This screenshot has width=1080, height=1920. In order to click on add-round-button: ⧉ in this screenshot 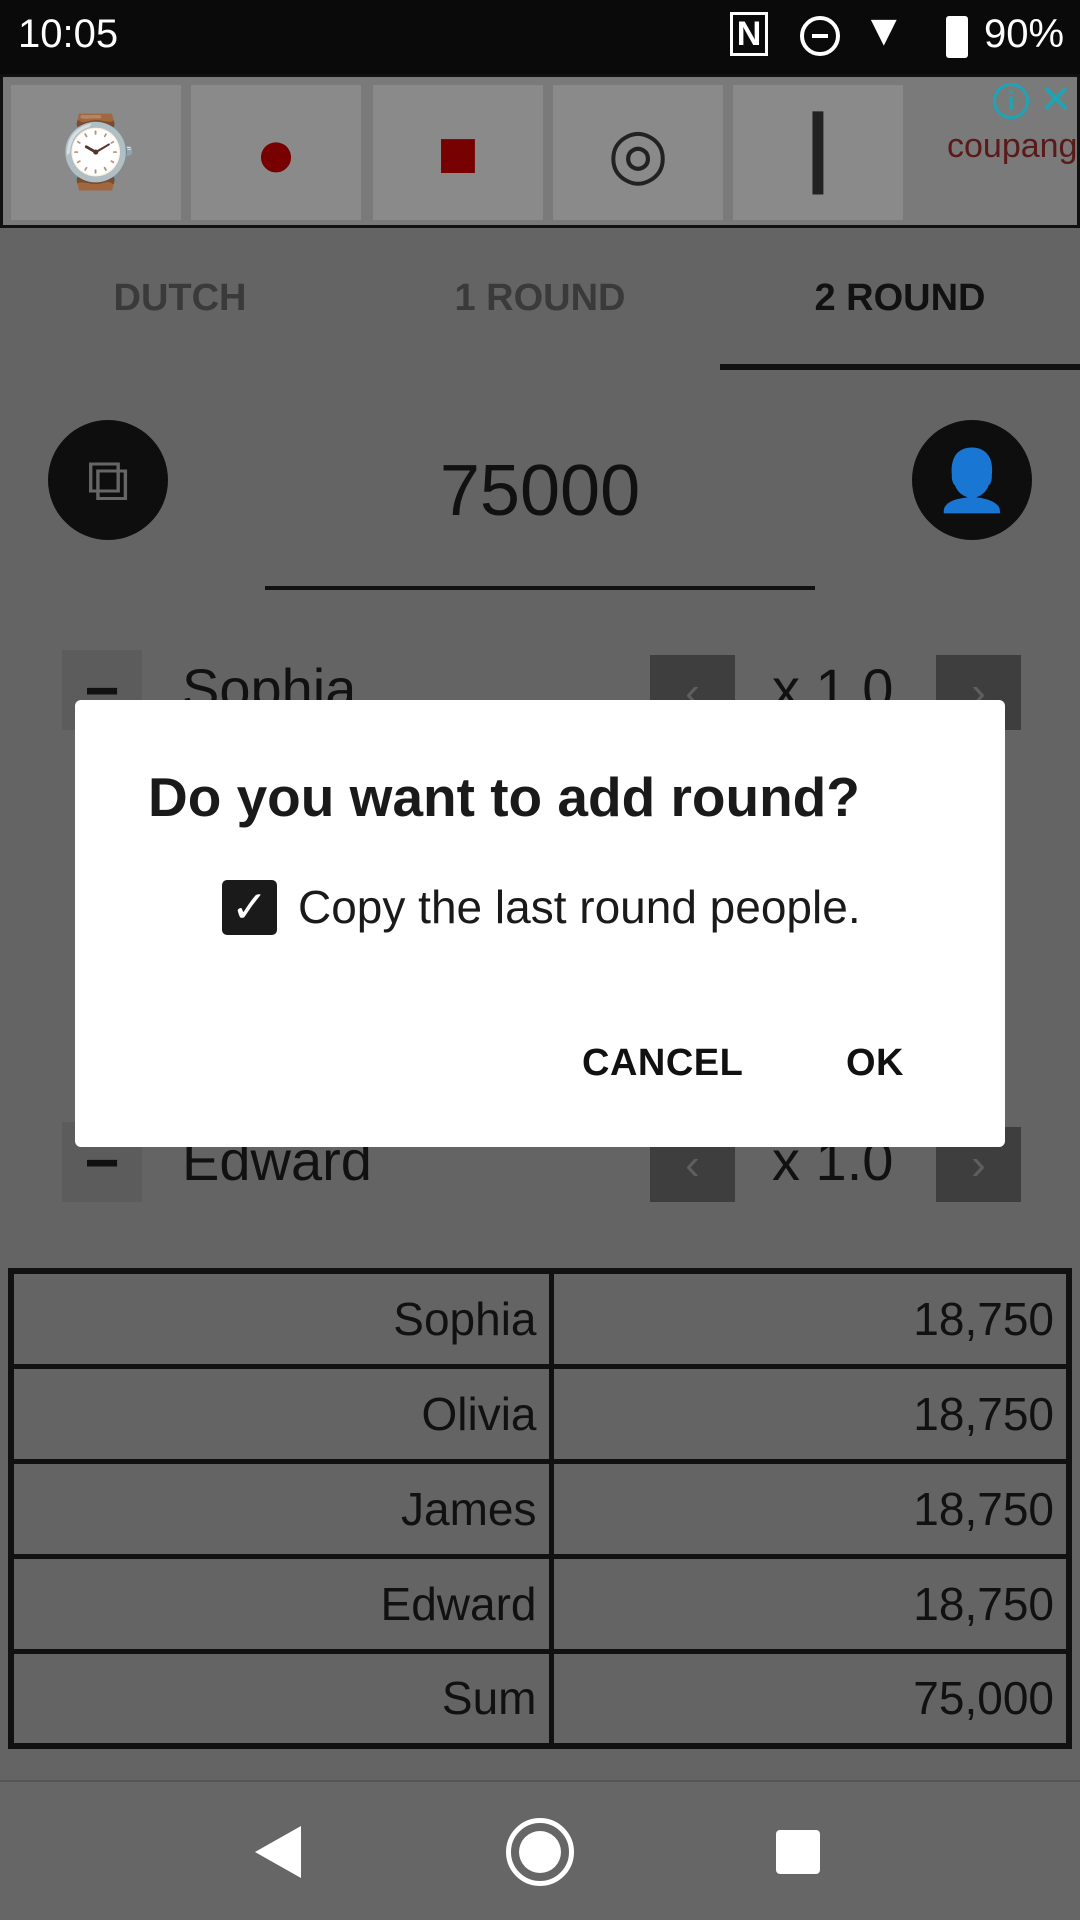, I will do `click(108, 480)`.